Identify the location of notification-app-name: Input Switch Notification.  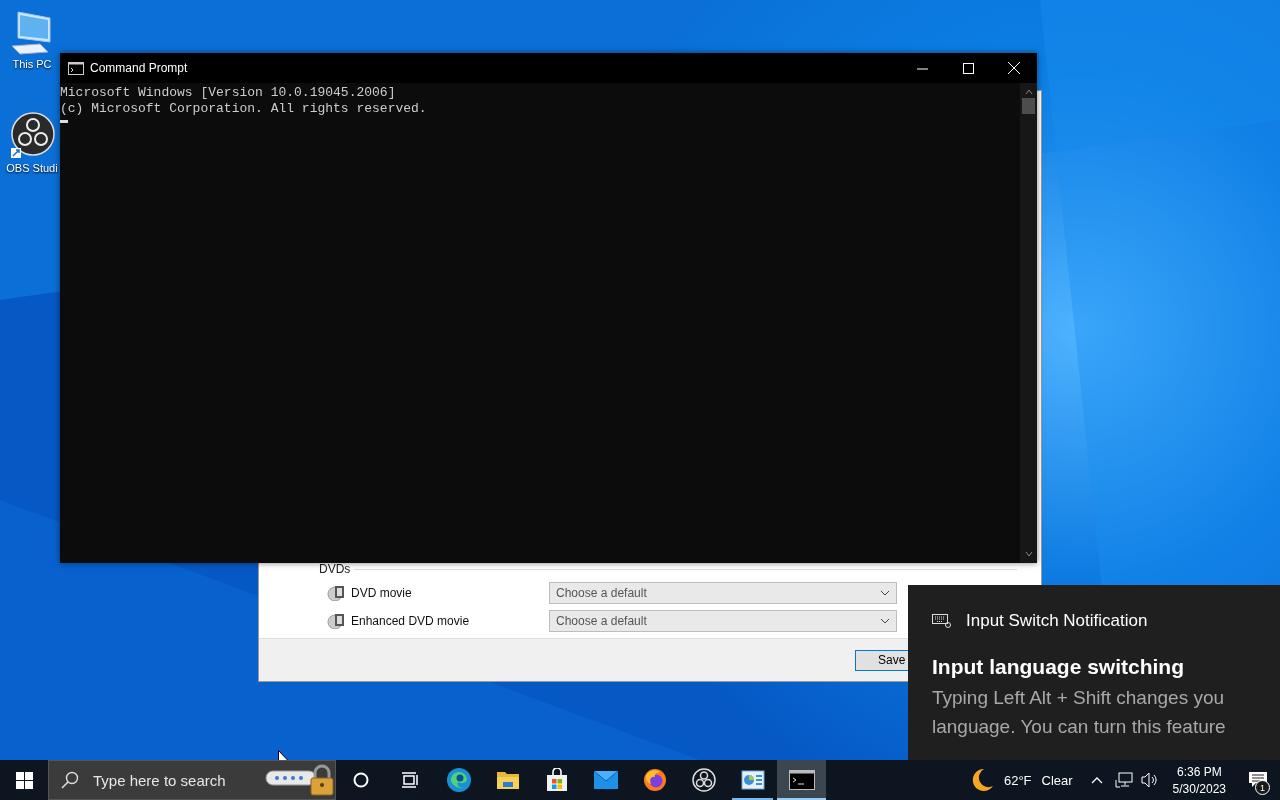
(1057, 621).